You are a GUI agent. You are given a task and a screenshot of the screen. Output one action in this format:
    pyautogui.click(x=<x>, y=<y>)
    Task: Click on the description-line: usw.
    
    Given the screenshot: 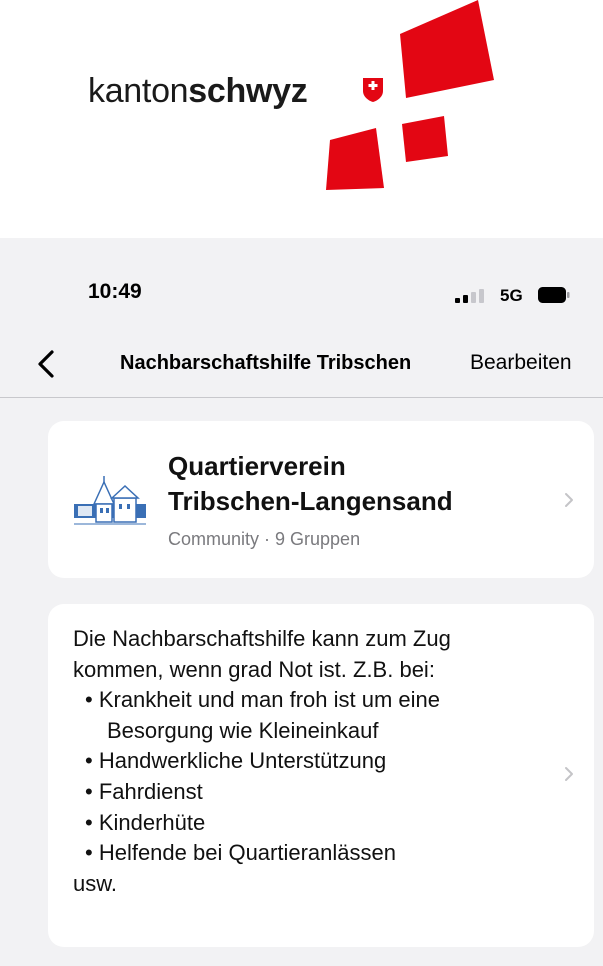 What is the action you would take?
    pyautogui.click(x=95, y=883)
    